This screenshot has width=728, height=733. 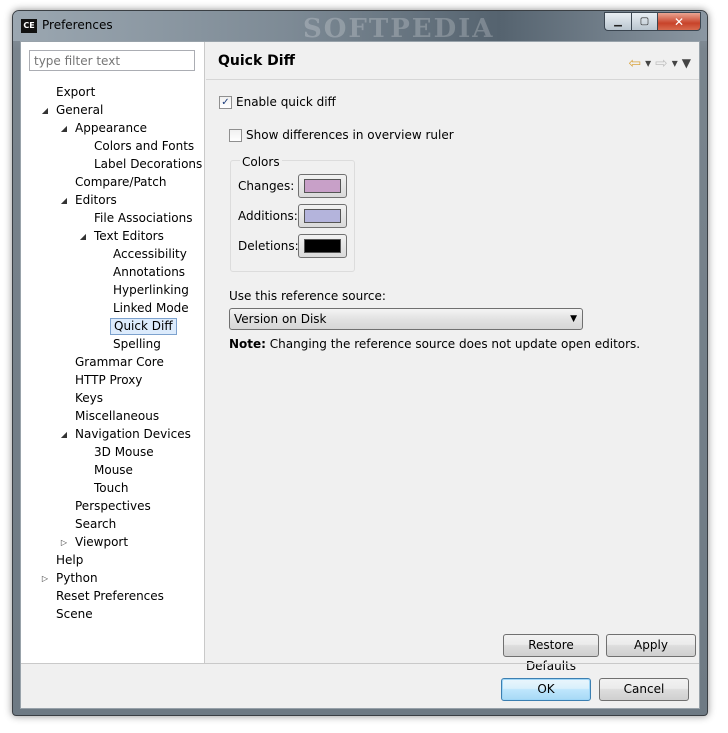 I want to click on tree-item: Linked Mode, so click(x=113, y=309).